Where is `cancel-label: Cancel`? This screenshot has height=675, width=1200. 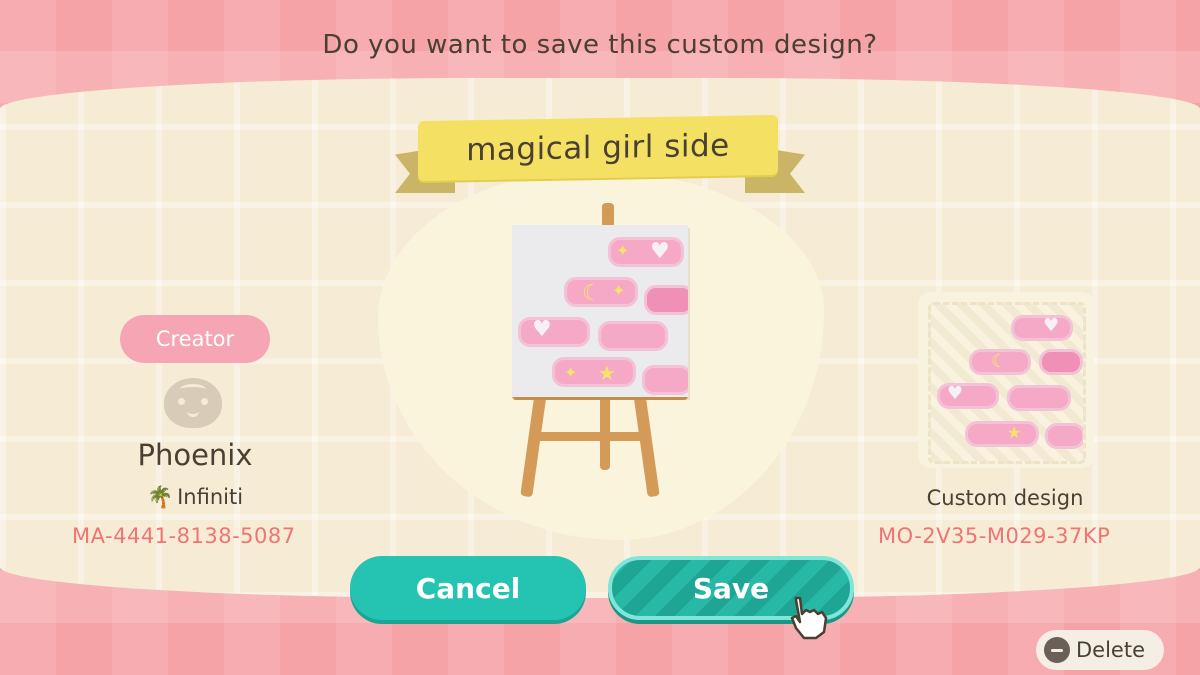
cancel-label: Cancel is located at coordinates (468, 588).